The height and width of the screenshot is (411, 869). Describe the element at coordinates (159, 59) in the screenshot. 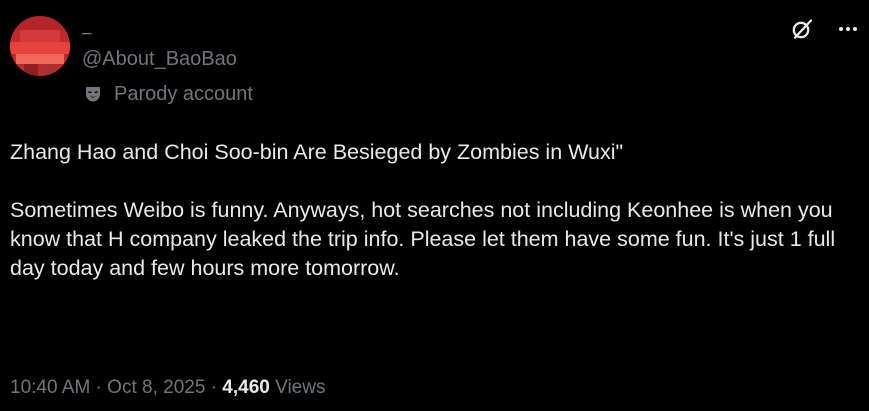

I see `user-handle: @About_BaoBao` at that location.